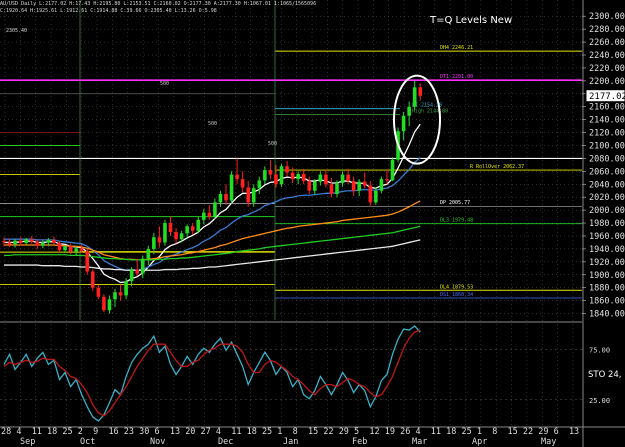  I want to click on level-label: DH4 2246.21, so click(456, 48).